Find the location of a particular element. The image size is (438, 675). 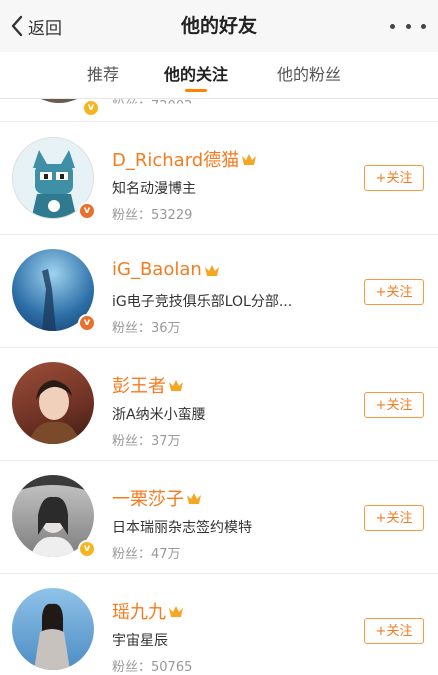

user-description: 浙A纳米小蛮腰 is located at coordinates (159, 415).